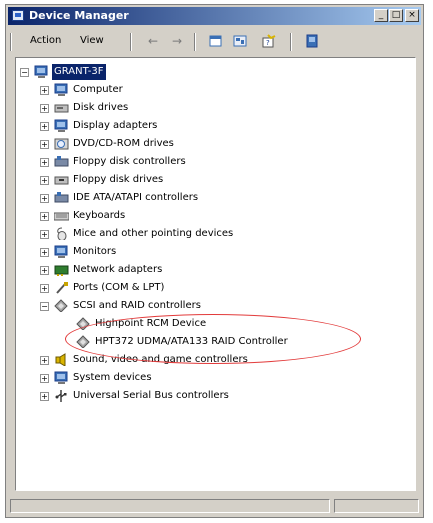  Describe the element at coordinates (62, 288) in the screenshot. I see `port-icon` at that location.